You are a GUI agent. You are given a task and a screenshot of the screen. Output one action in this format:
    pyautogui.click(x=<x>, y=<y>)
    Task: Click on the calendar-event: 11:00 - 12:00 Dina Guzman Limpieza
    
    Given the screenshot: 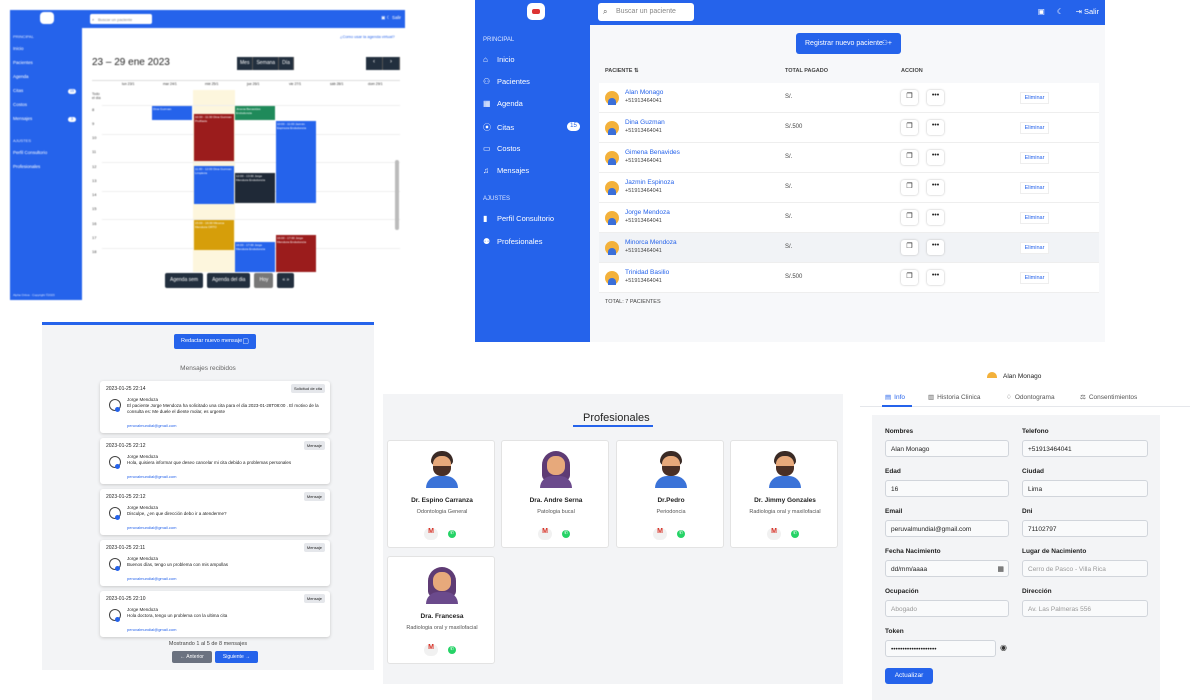 What is the action you would take?
    pyautogui.click(x=214, y=185)
    